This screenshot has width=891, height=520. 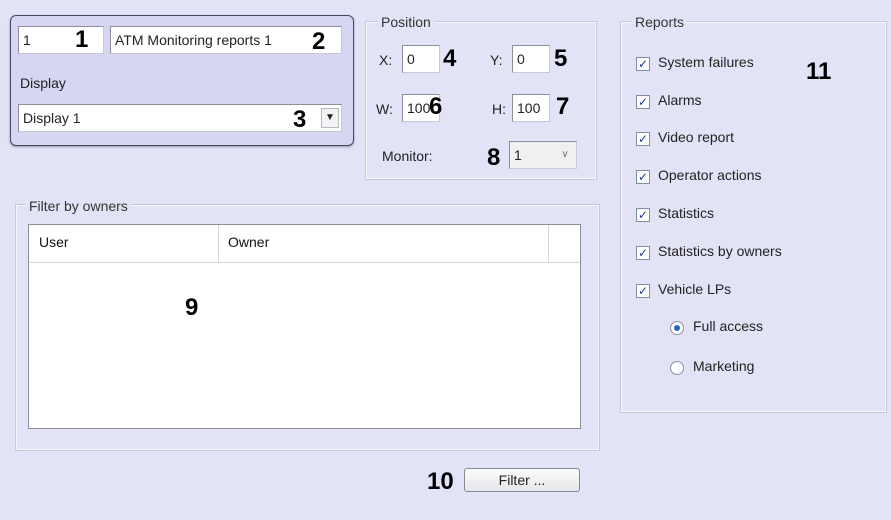 What do you see at coordinates (531, 108) in the screenshot?
I see `h-field: 100` at bounding box center [531, 108].